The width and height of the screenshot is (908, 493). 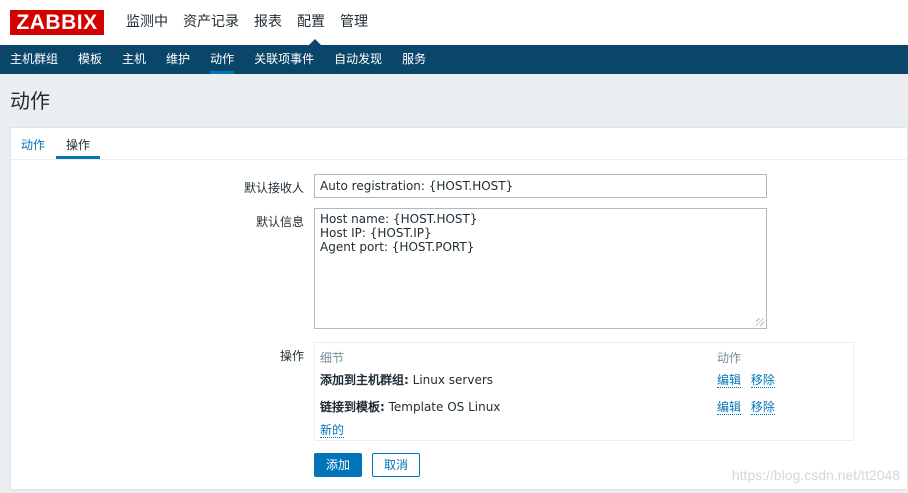 What do you see at coordinates (376, 233) in the screenshot?
I see `message-line: Host IP: {HOST.IP}` at bounding box center [376, 233].